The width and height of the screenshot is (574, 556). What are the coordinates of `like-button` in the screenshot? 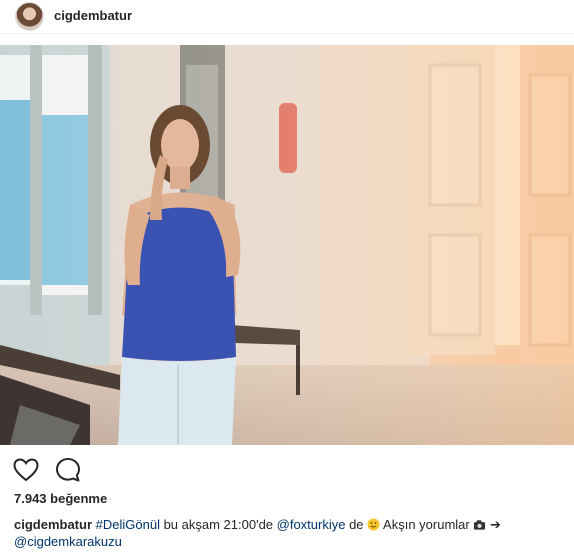 It's located at (26, 470).